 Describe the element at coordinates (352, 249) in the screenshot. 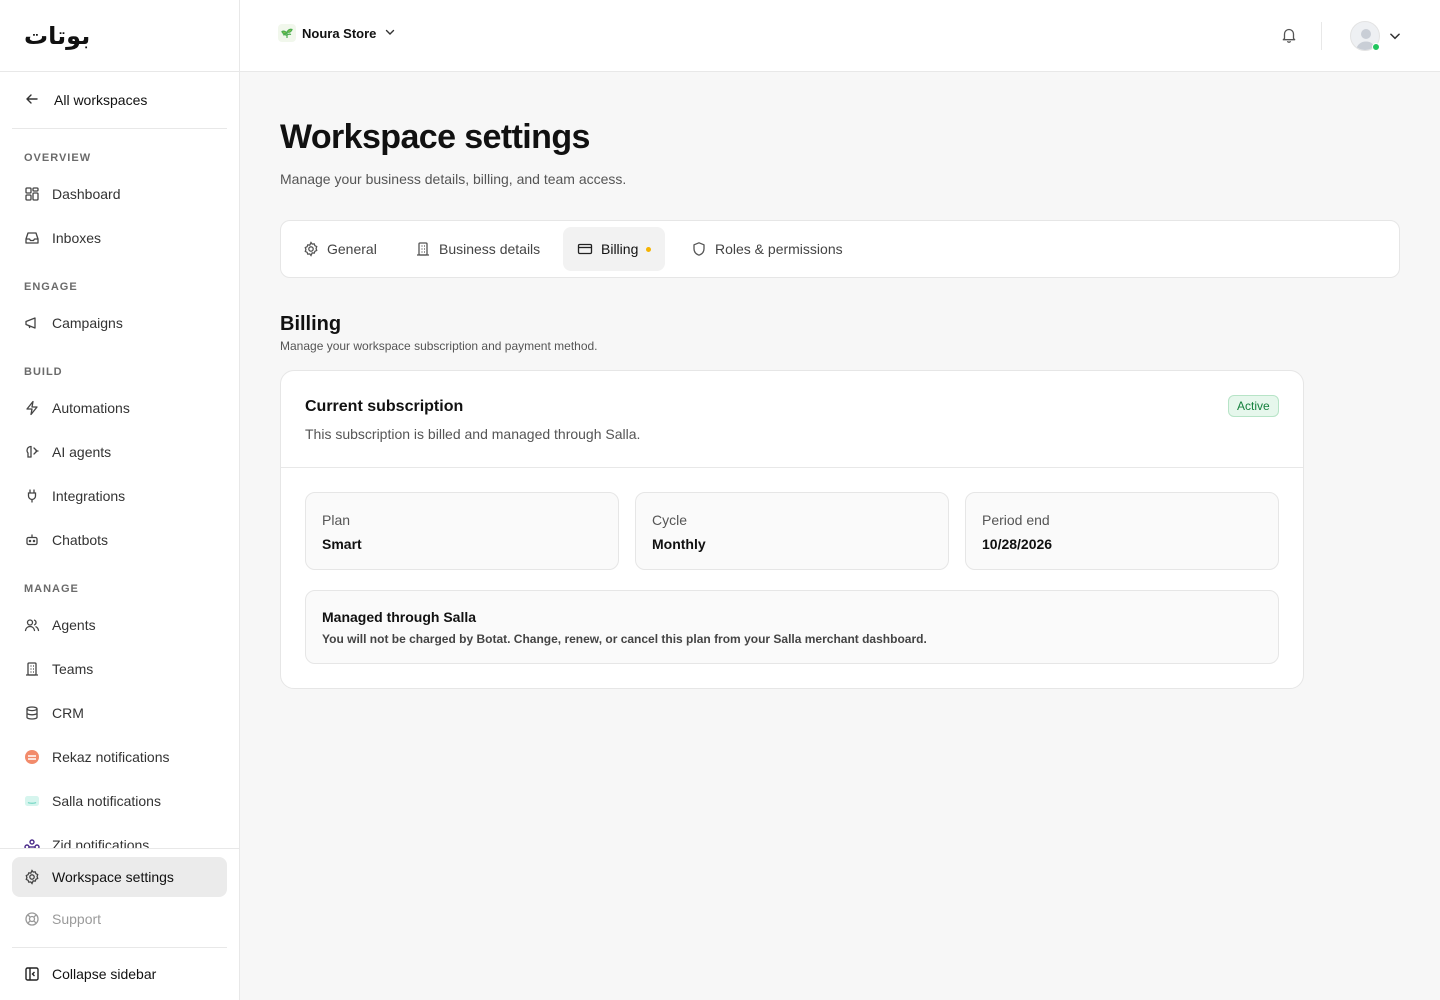

I see `tab-label: General` at that location.